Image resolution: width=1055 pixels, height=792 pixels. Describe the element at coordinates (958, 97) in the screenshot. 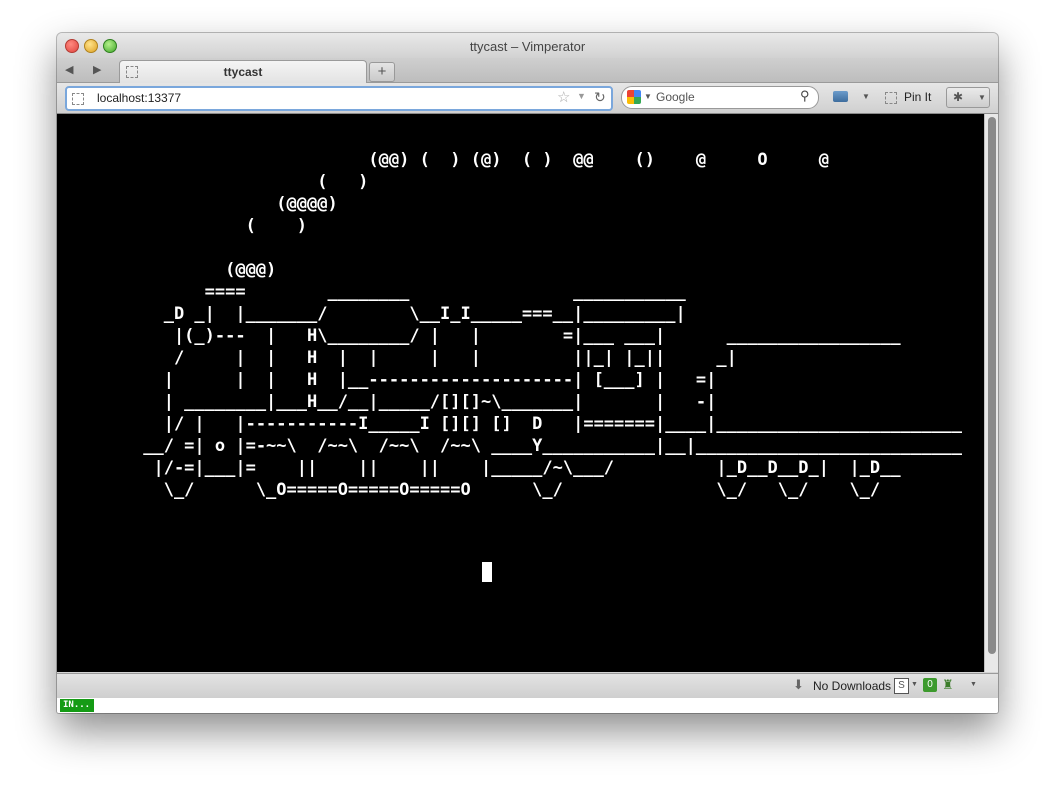

I see `addon-puzzle-icon: ✱` at that location.